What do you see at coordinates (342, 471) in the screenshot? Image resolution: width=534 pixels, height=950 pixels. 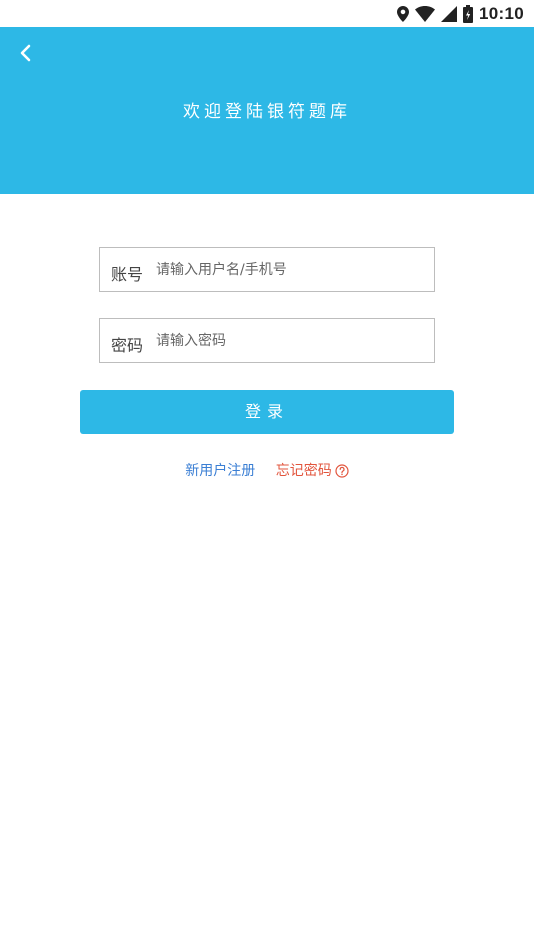 I see `question-circle-icon` at bounding box center [342, 471].